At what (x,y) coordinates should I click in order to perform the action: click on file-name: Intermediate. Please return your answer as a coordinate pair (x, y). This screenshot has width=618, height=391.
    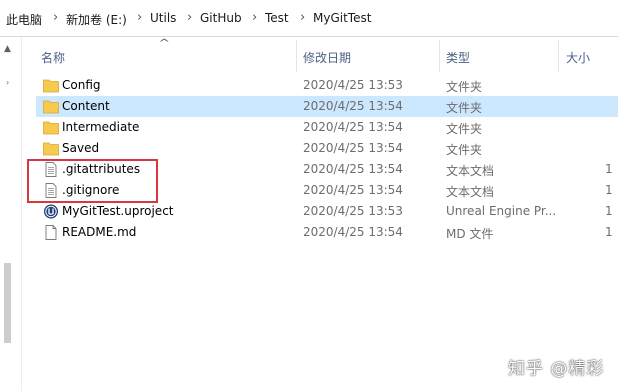
    Looking at the image, I should click on (101, 127).